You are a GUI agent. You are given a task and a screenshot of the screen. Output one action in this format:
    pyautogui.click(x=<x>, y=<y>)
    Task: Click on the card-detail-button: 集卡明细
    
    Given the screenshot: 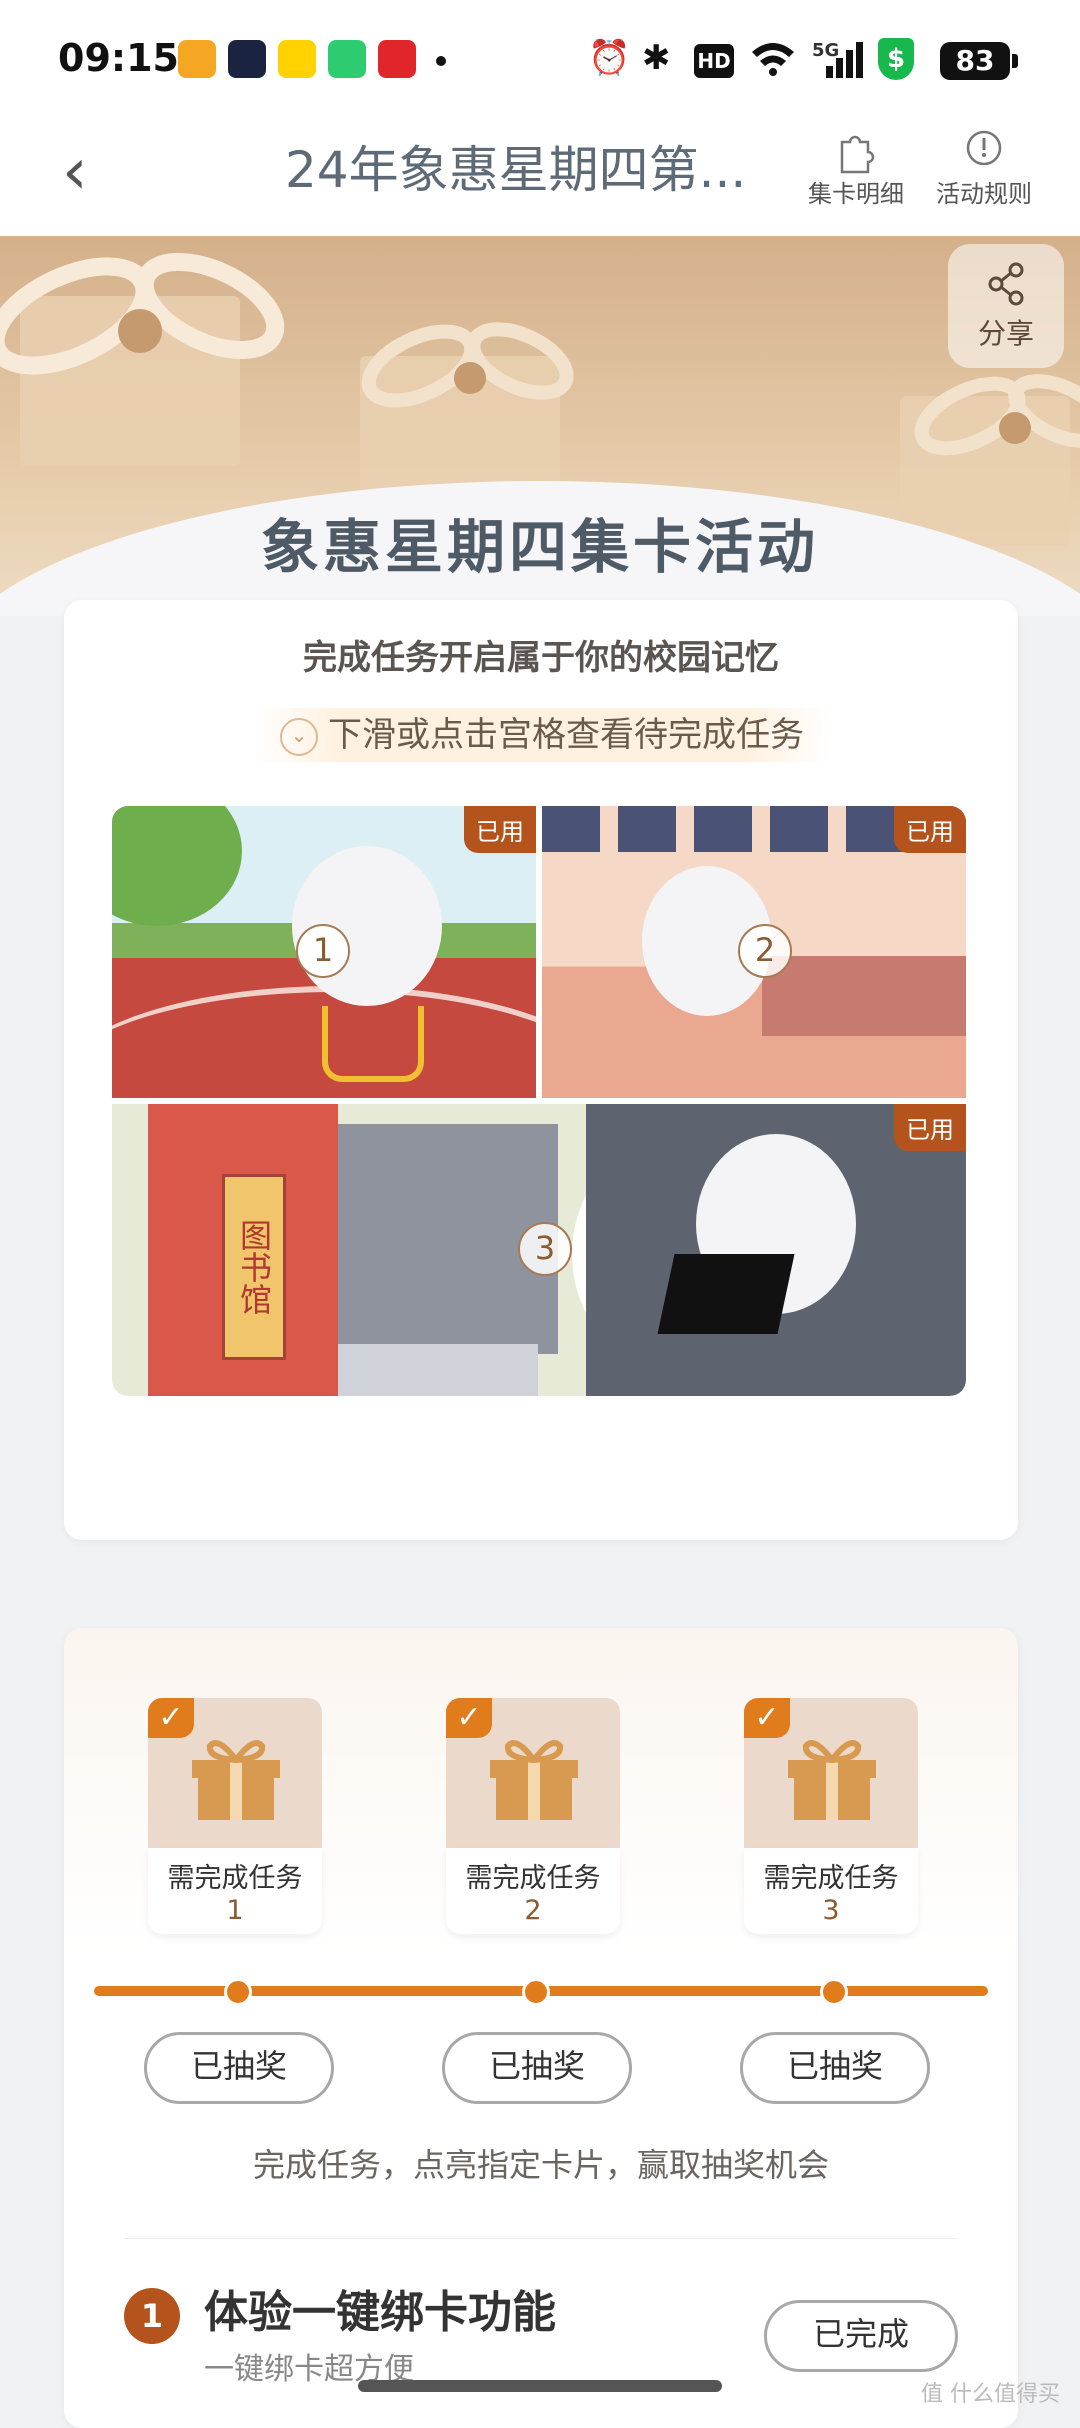 What is the action you would take?
    pyautogui.click(x=856, y=166)
    